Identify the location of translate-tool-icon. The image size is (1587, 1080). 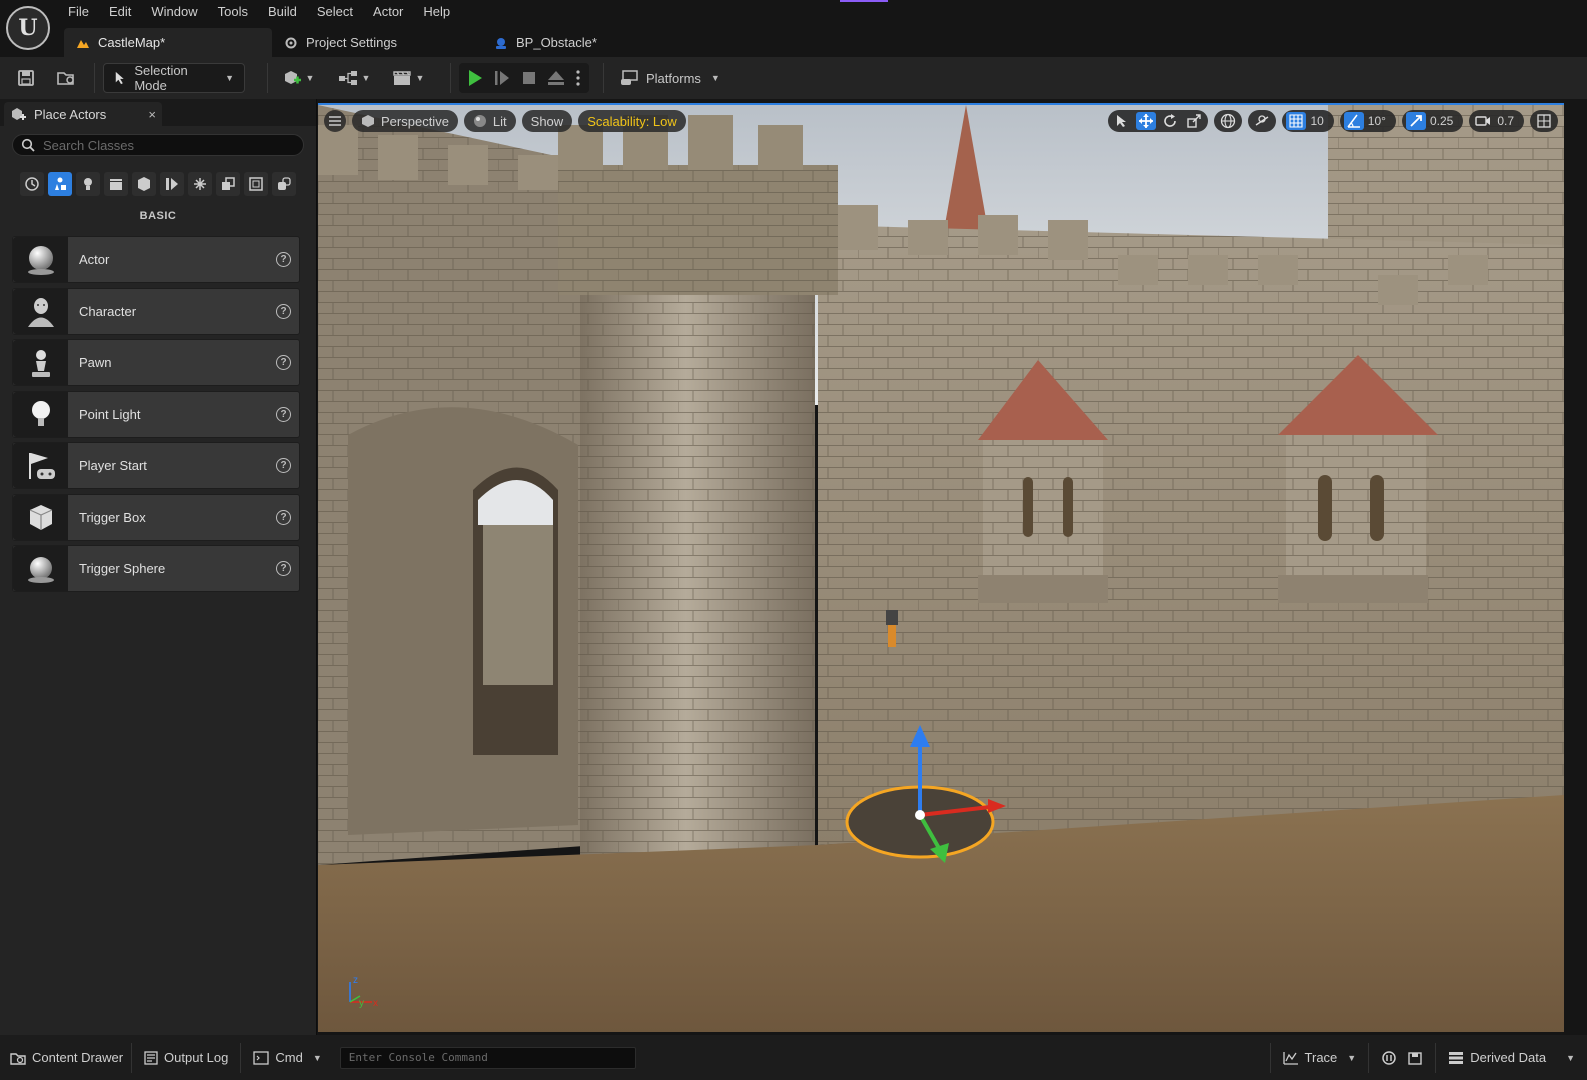
(1146, 121).